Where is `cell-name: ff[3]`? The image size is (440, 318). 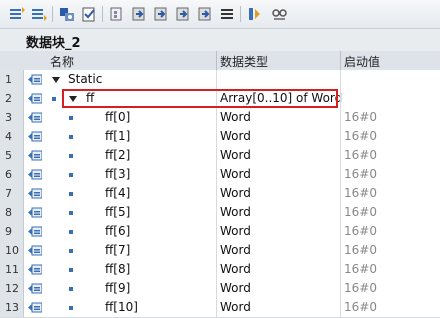 cell-name: ff[3] is located at coordinates (117, 174).